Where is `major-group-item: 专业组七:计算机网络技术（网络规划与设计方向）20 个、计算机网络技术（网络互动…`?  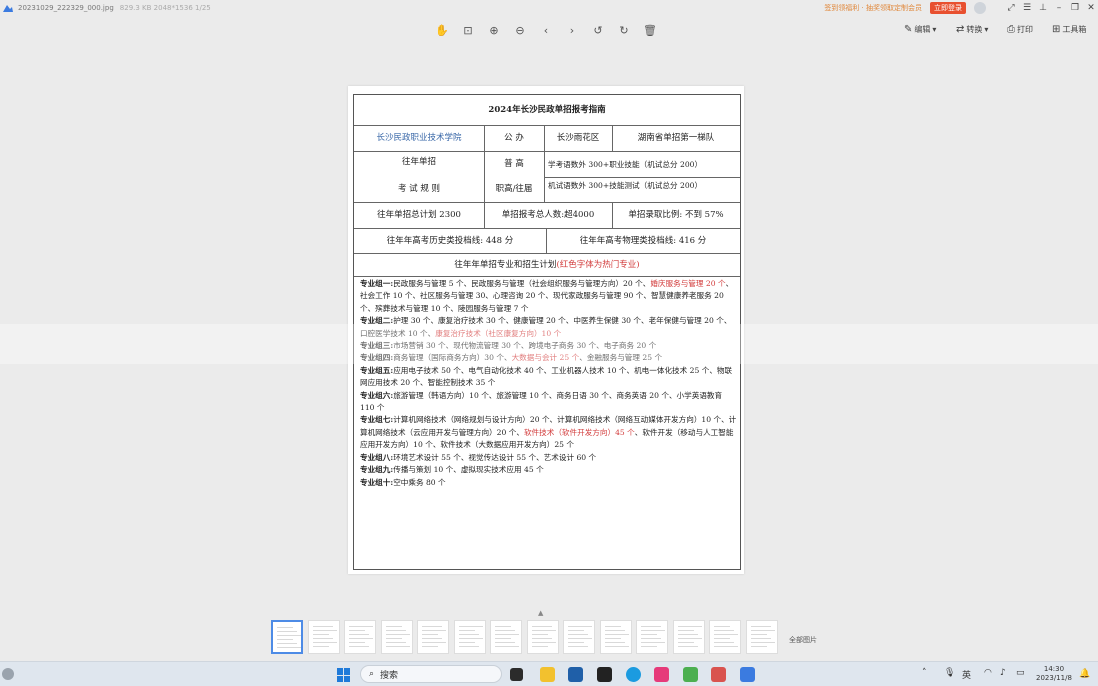 major-group-item: 专业组七:计算机网络技术（网络规划与设计方向）20 个、计算机网络技术（网络互动… is located at coordinates (548, 432).